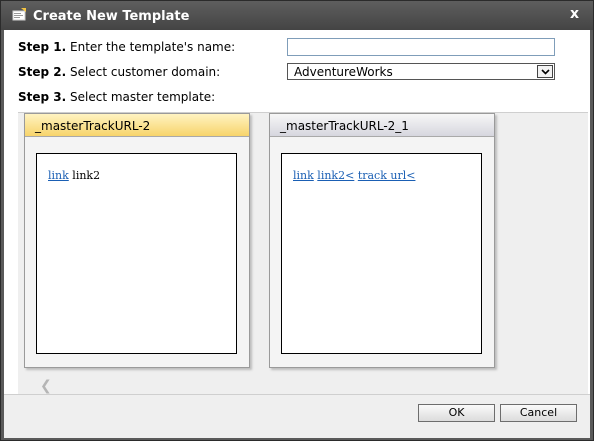  I want to click on preview-text: link2, so click(86, 175).